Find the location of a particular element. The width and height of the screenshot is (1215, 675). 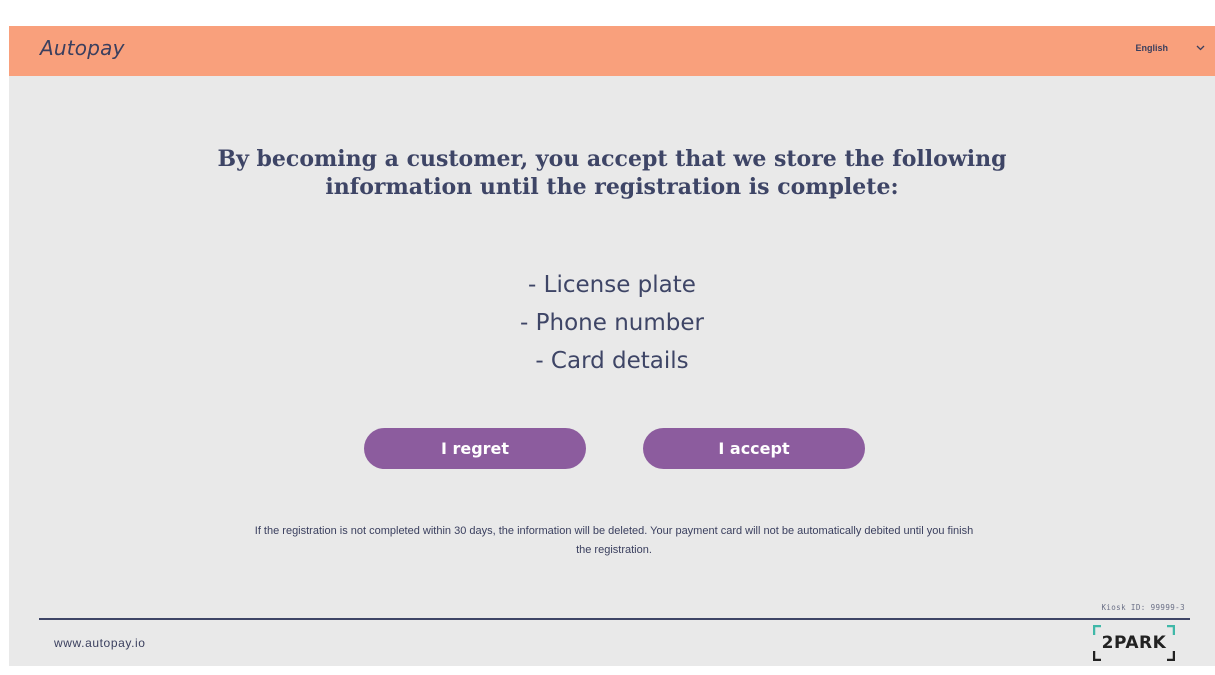

list-item-phone-number: - Phone number is located at coordinates (612, 323).